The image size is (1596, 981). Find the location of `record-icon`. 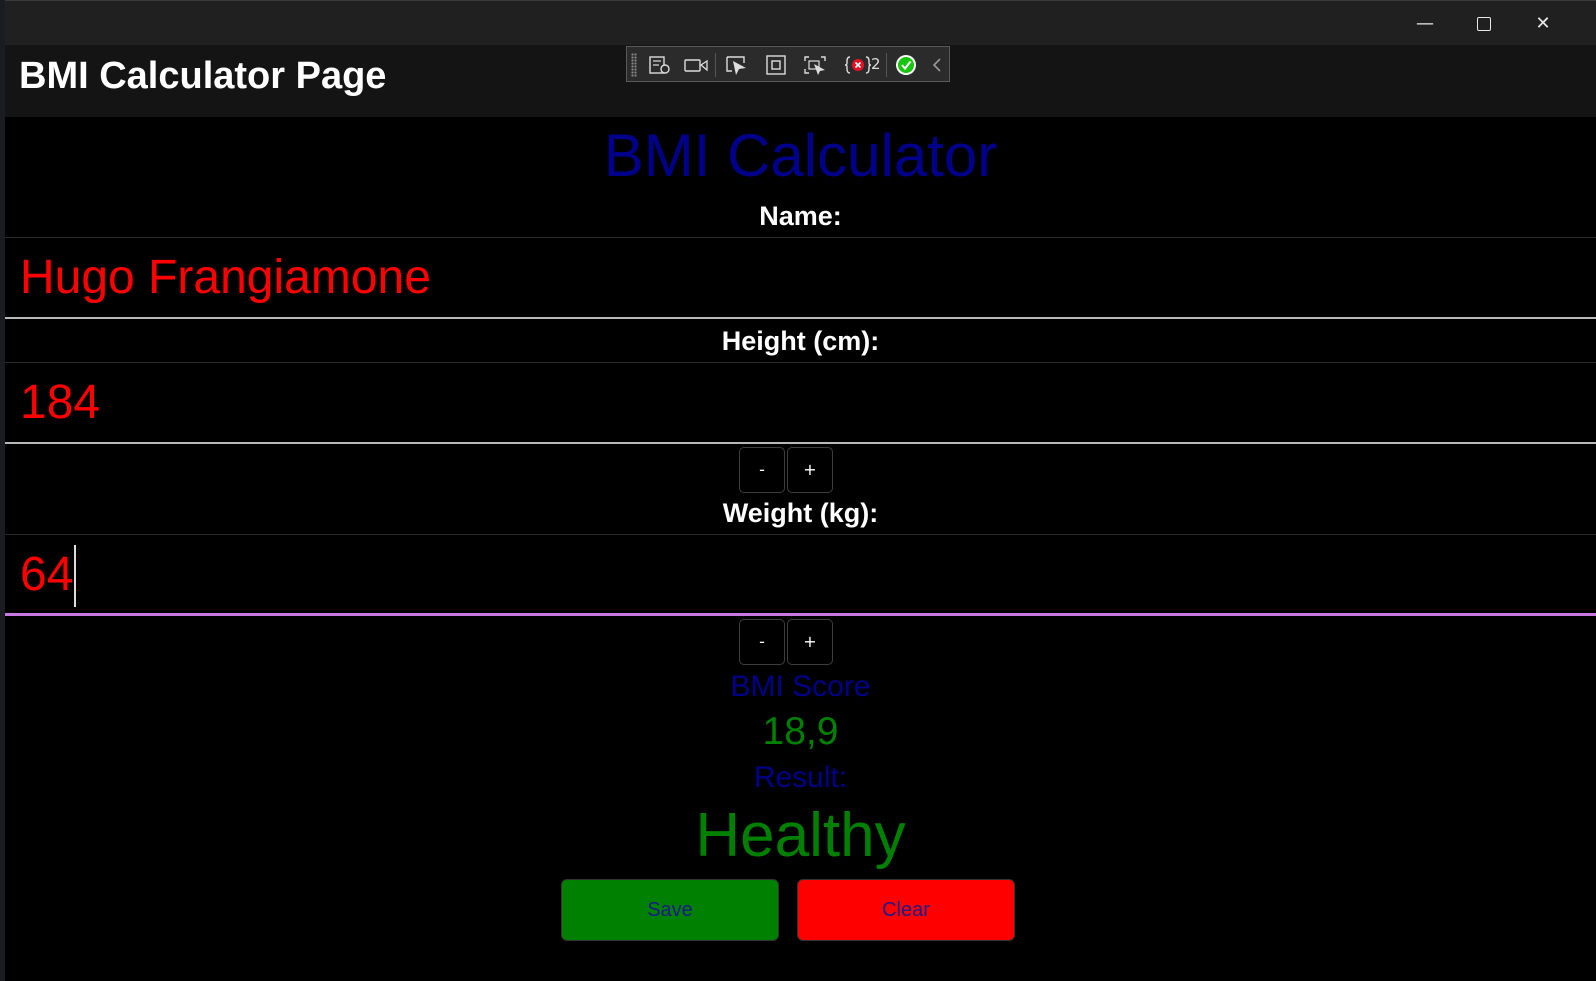

record-icon is located at coordinates (696, 65).